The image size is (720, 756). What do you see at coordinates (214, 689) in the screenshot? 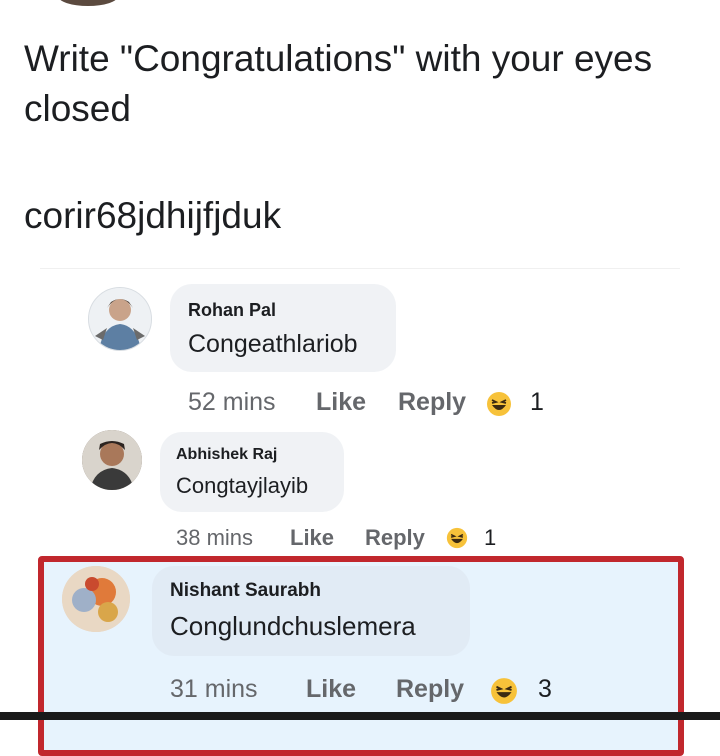
I see `comment-time: 31 mins` at bounding box center [214, 689].